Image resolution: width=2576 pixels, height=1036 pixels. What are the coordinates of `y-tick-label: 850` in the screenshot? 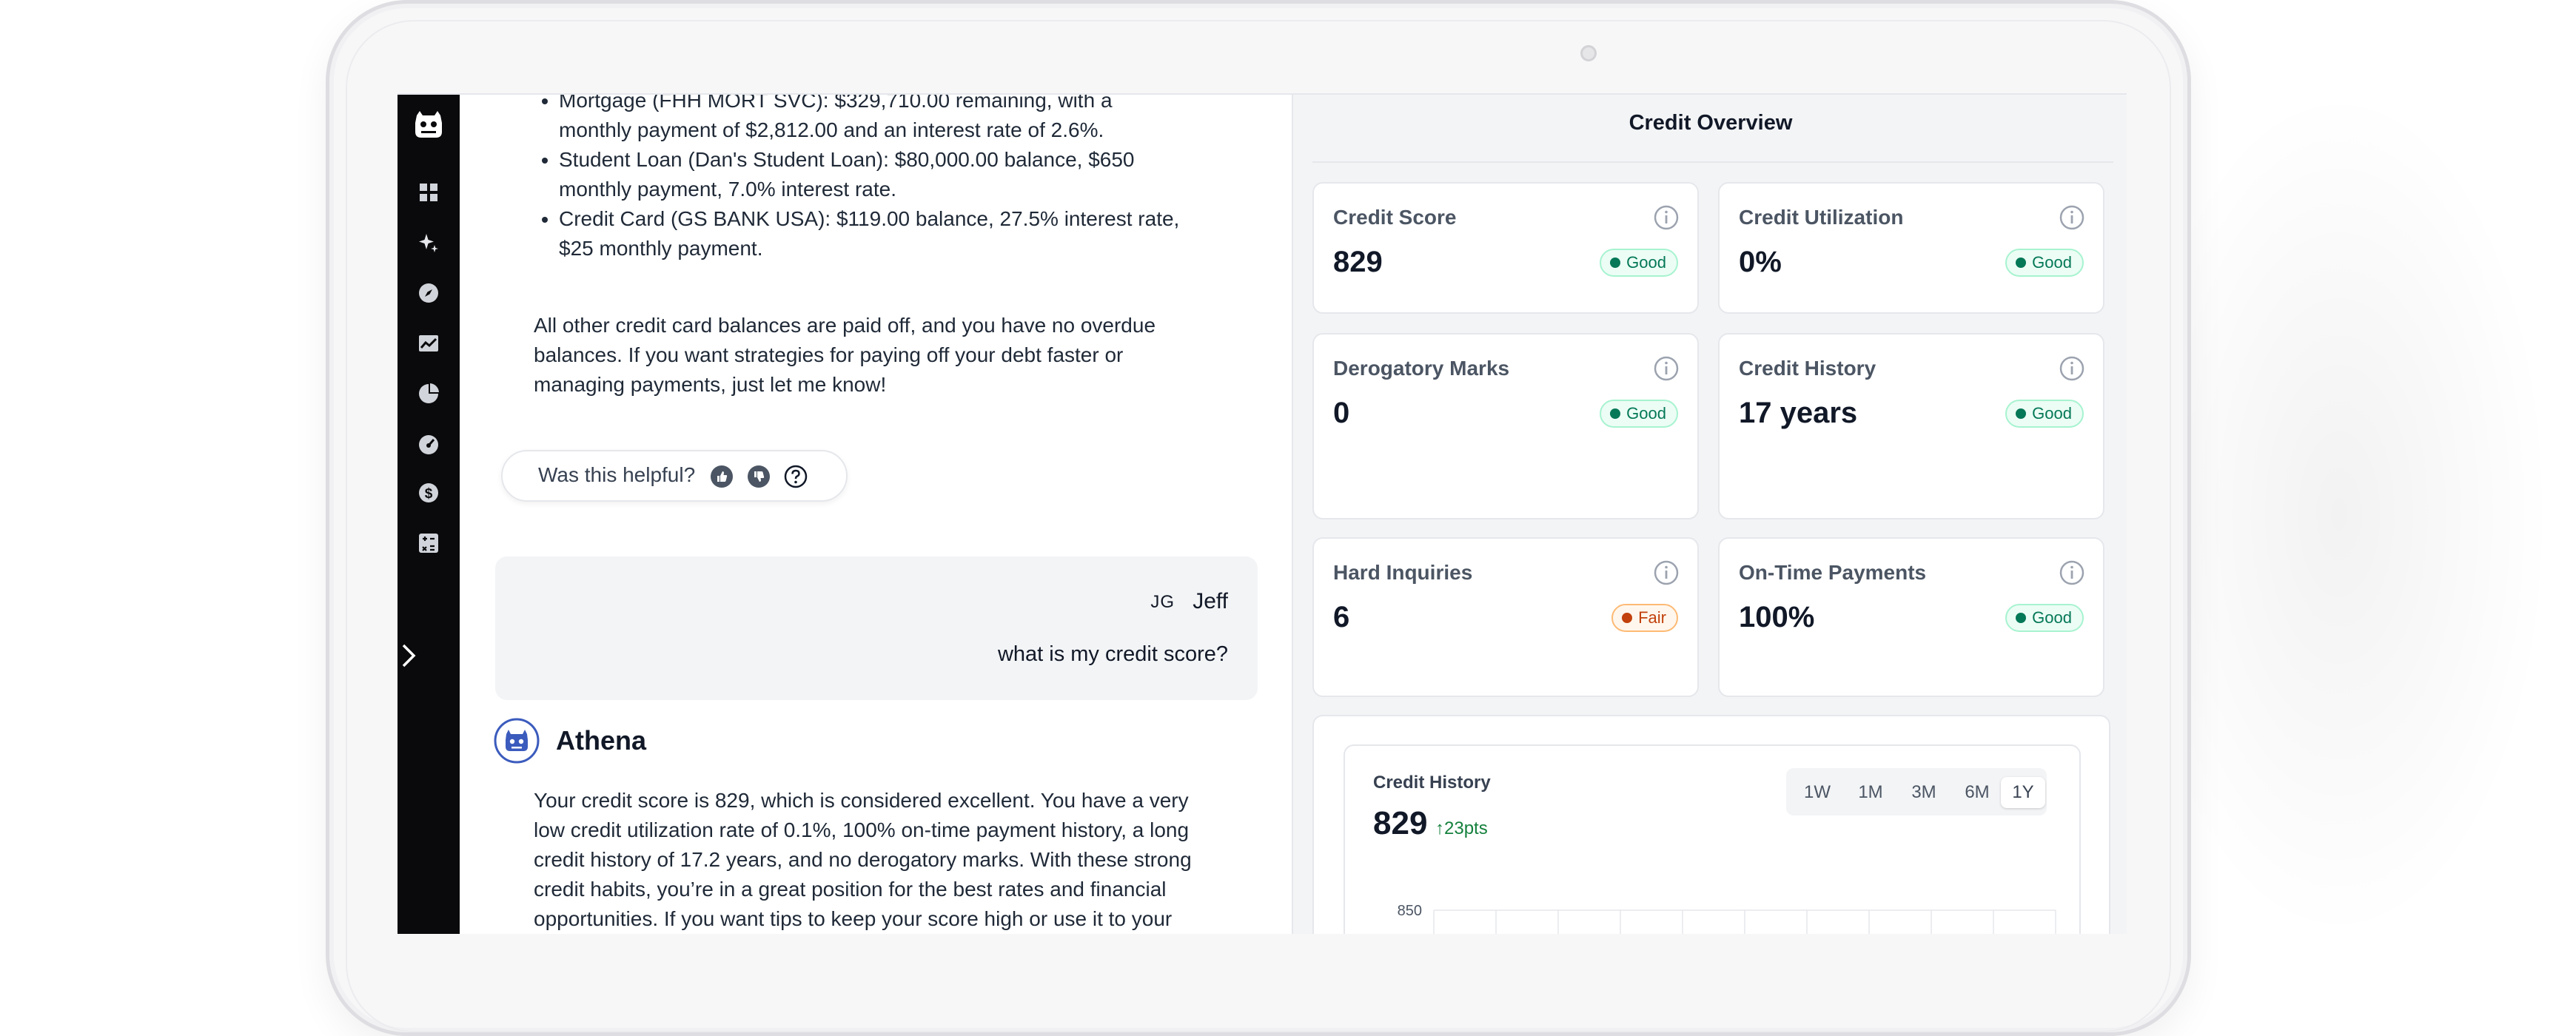 It's located at (1410, 911).